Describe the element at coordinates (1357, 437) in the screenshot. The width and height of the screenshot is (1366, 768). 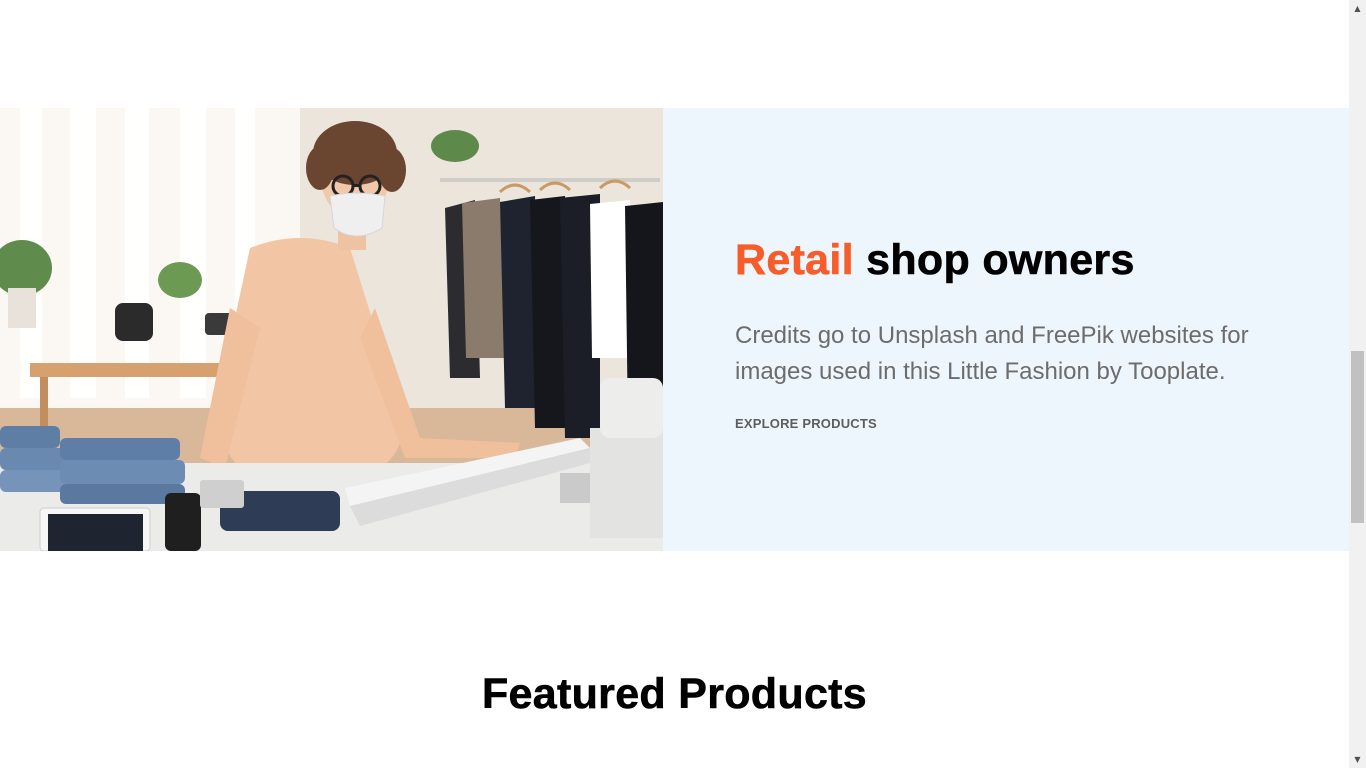
I see `scrollbar-thumb` at that location.